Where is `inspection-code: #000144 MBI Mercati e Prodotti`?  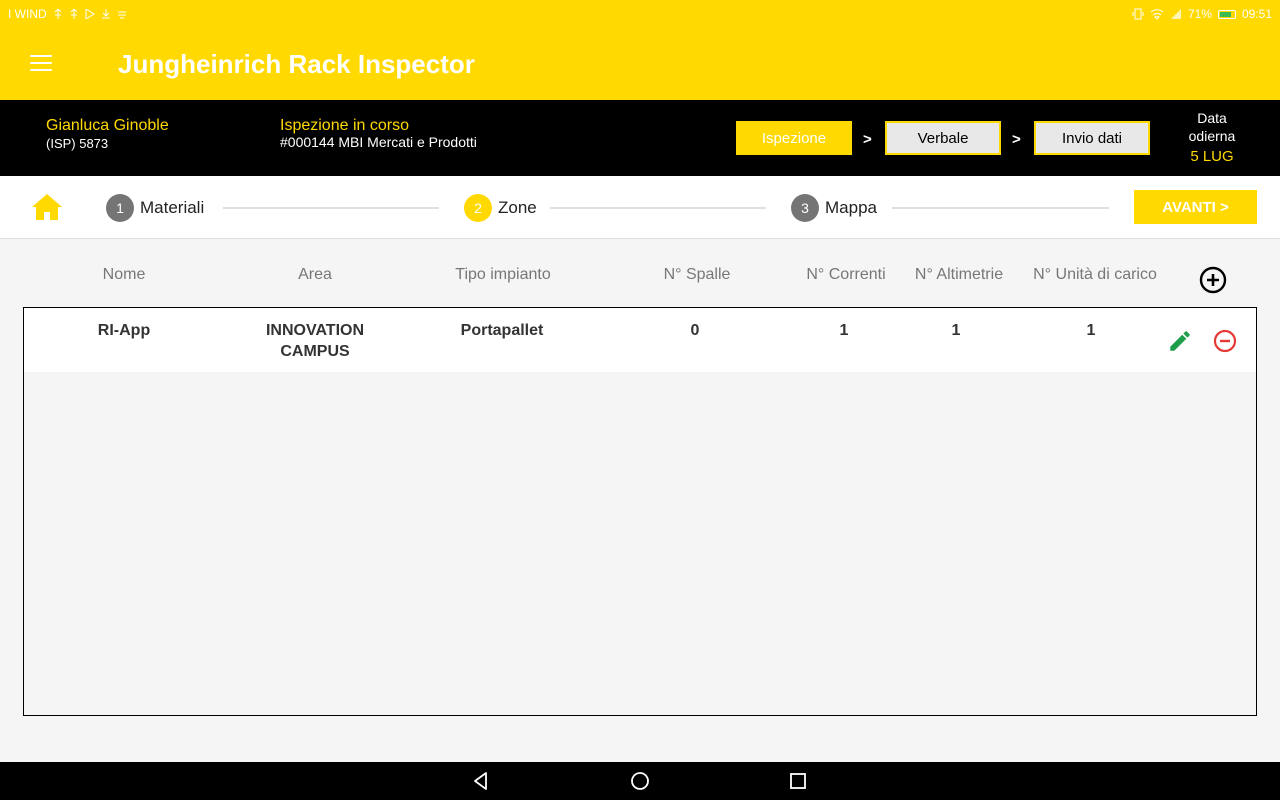 inspection-code: #000144 MBI Mercati e Prodotti is located at coordinates (378, 142).